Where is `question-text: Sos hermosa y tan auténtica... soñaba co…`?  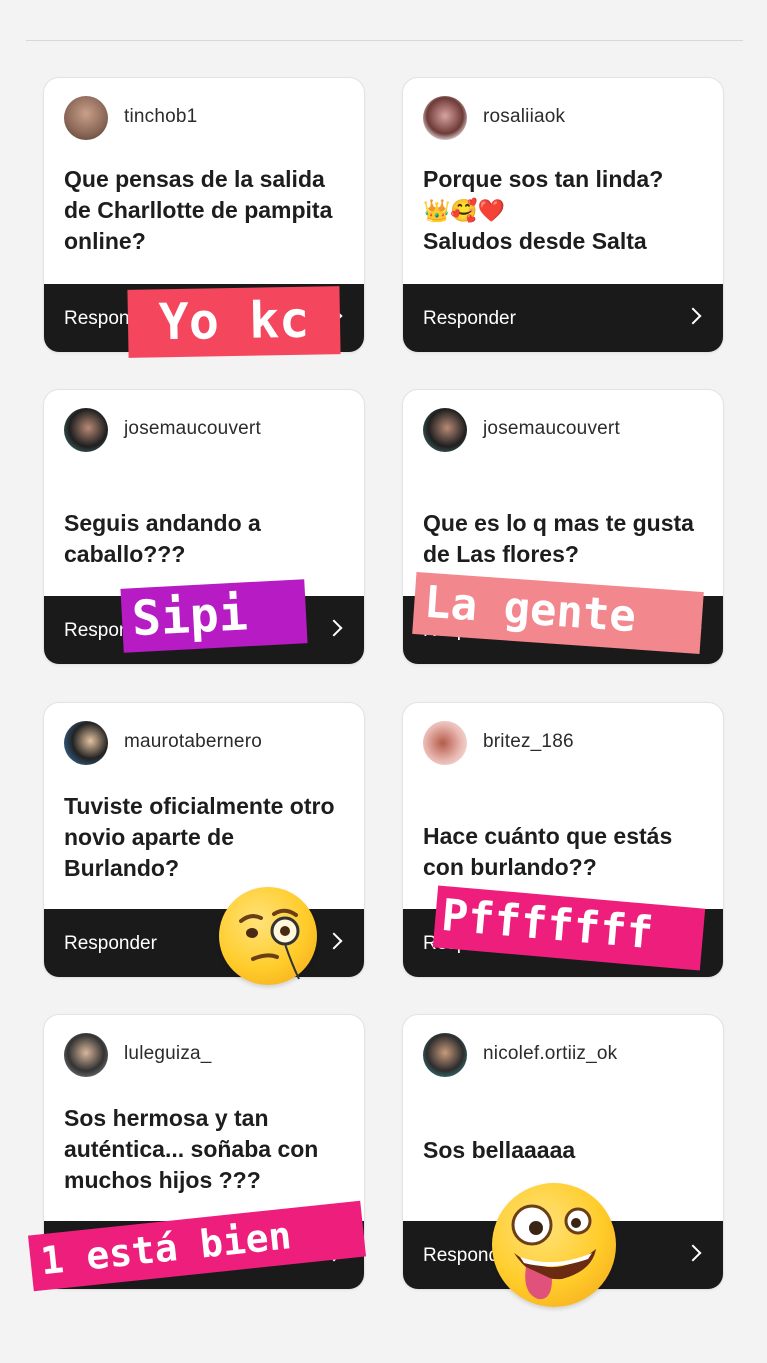
question-text: Sos hermosa y tan auténtica... soñaba co… is located at coordinates (191, 1149).